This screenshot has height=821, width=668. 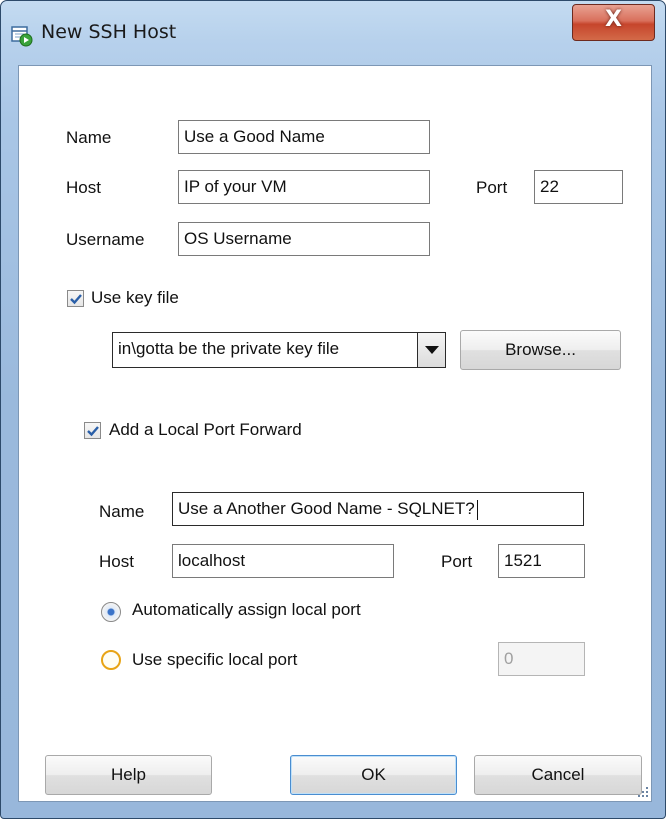 I want to click on port-field: 22, so click(x=578, y=187).